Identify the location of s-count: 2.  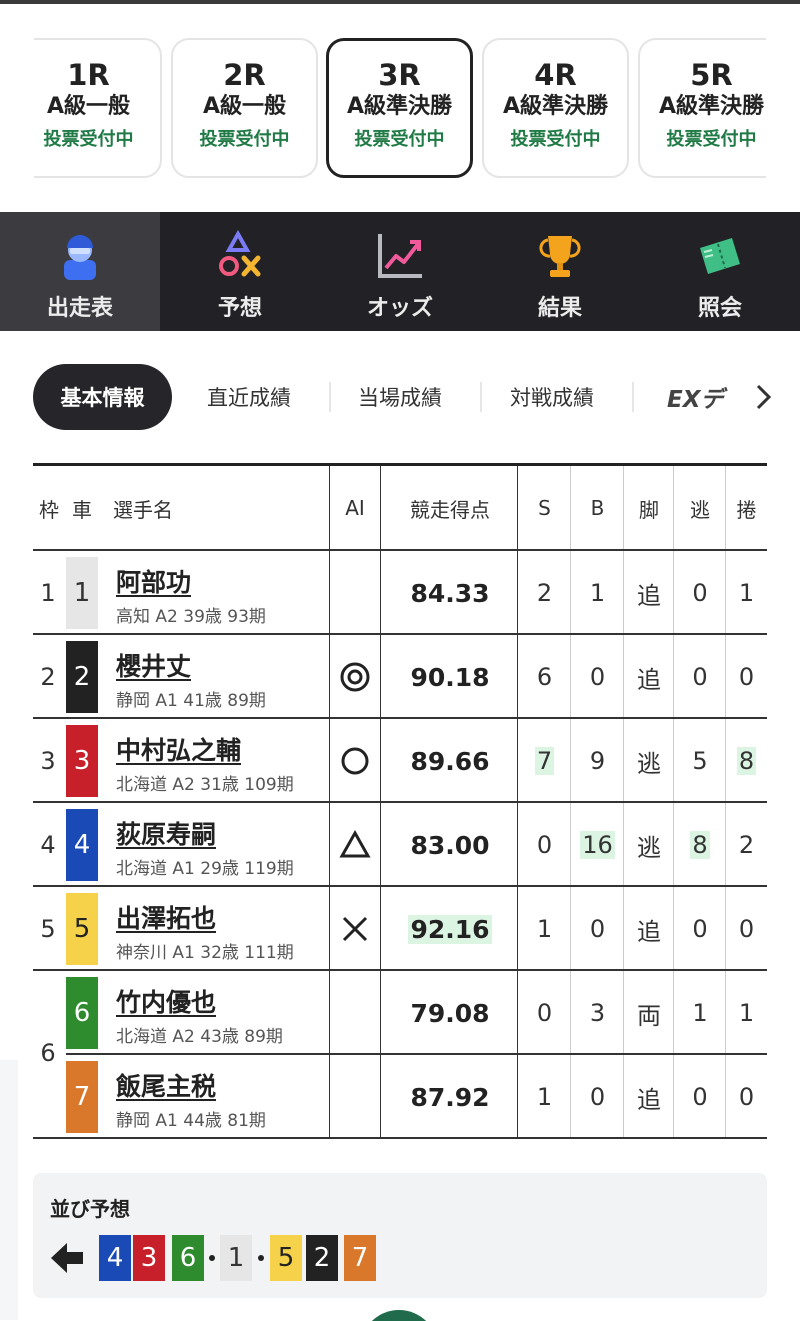
(544, 593).